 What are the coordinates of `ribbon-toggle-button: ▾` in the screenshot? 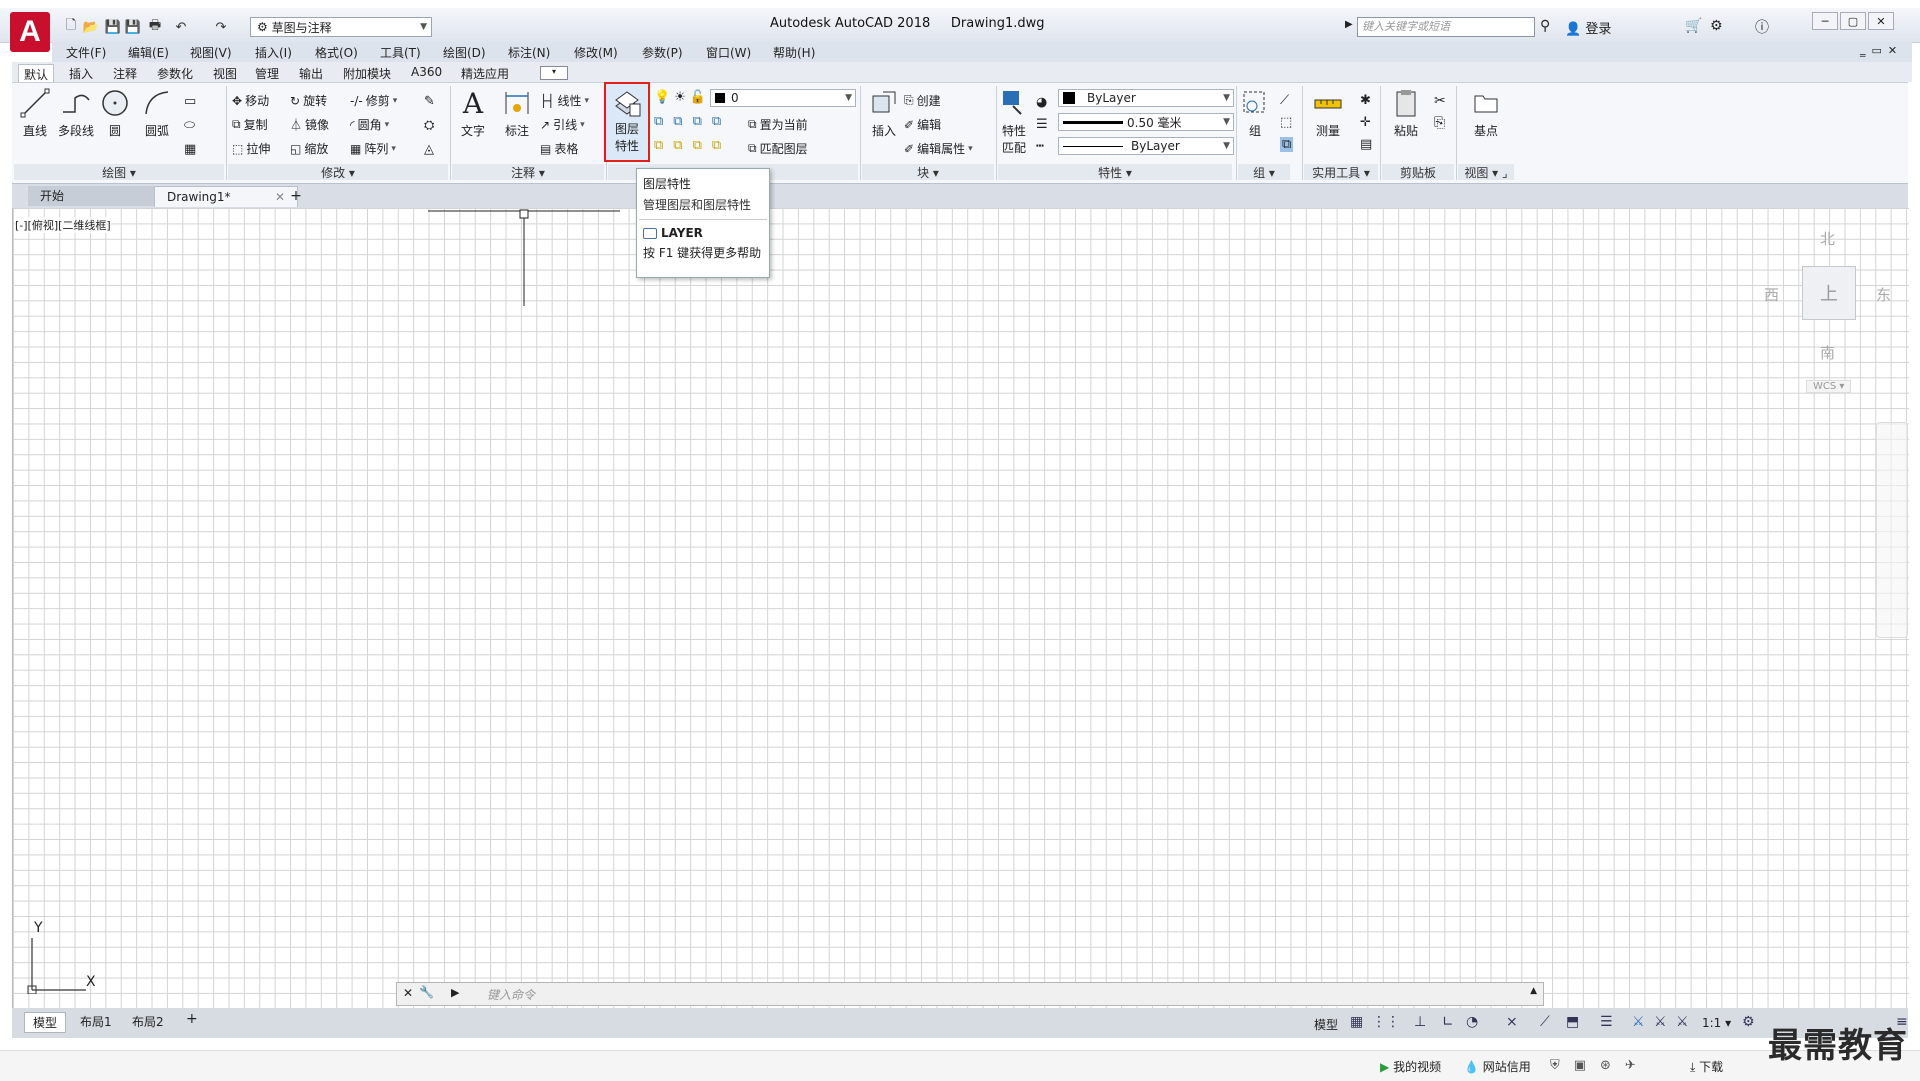 It's located at (554, 73).